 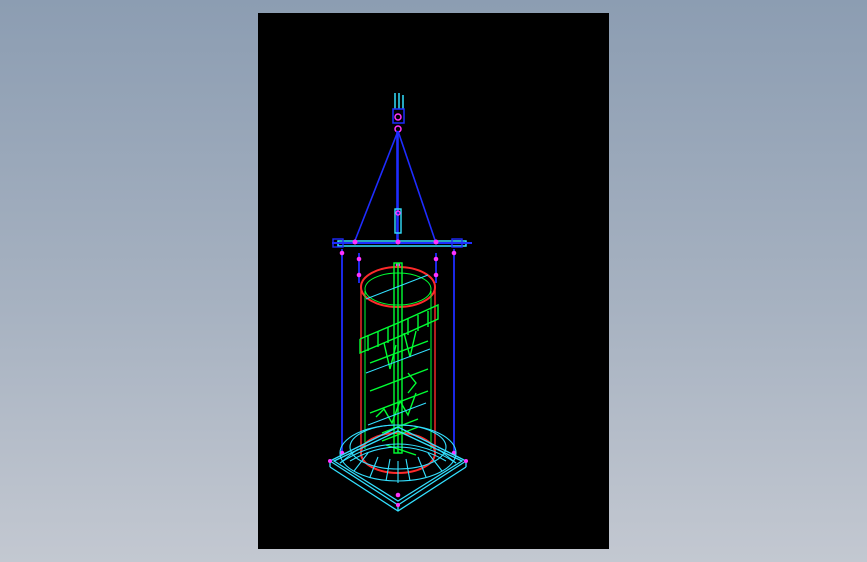 What do you see at coordinates (402, 243) in the screenshot?
I see `spreader-beam` at bounding box center [402, 243].